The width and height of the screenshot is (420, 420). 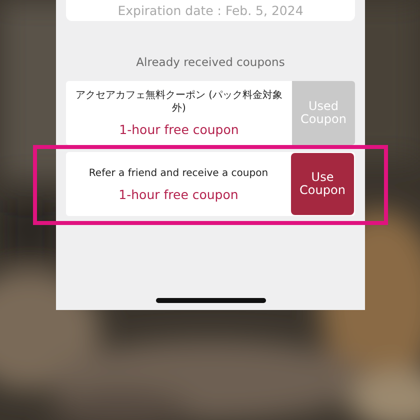 What do you see at coordinates (211, 10) in the screenshot?
I see `expiration-date: Expiration date : Feb. 5, 2024` at bounding box center [211, 10].